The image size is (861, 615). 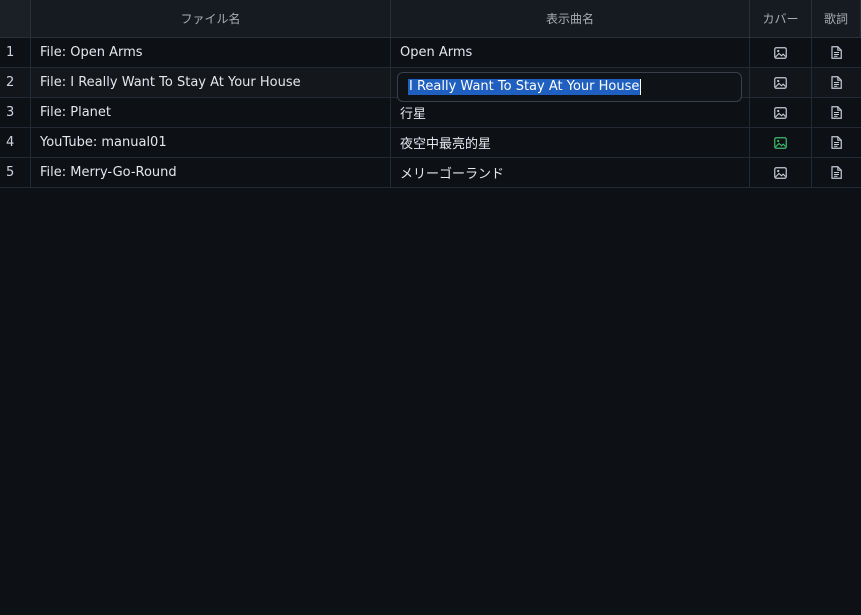 What do you see at coordinates (524, 87) in the screenshot?
I see `selected-text: I Really Want To Stay At Your House` at bounding box center [524, 87].